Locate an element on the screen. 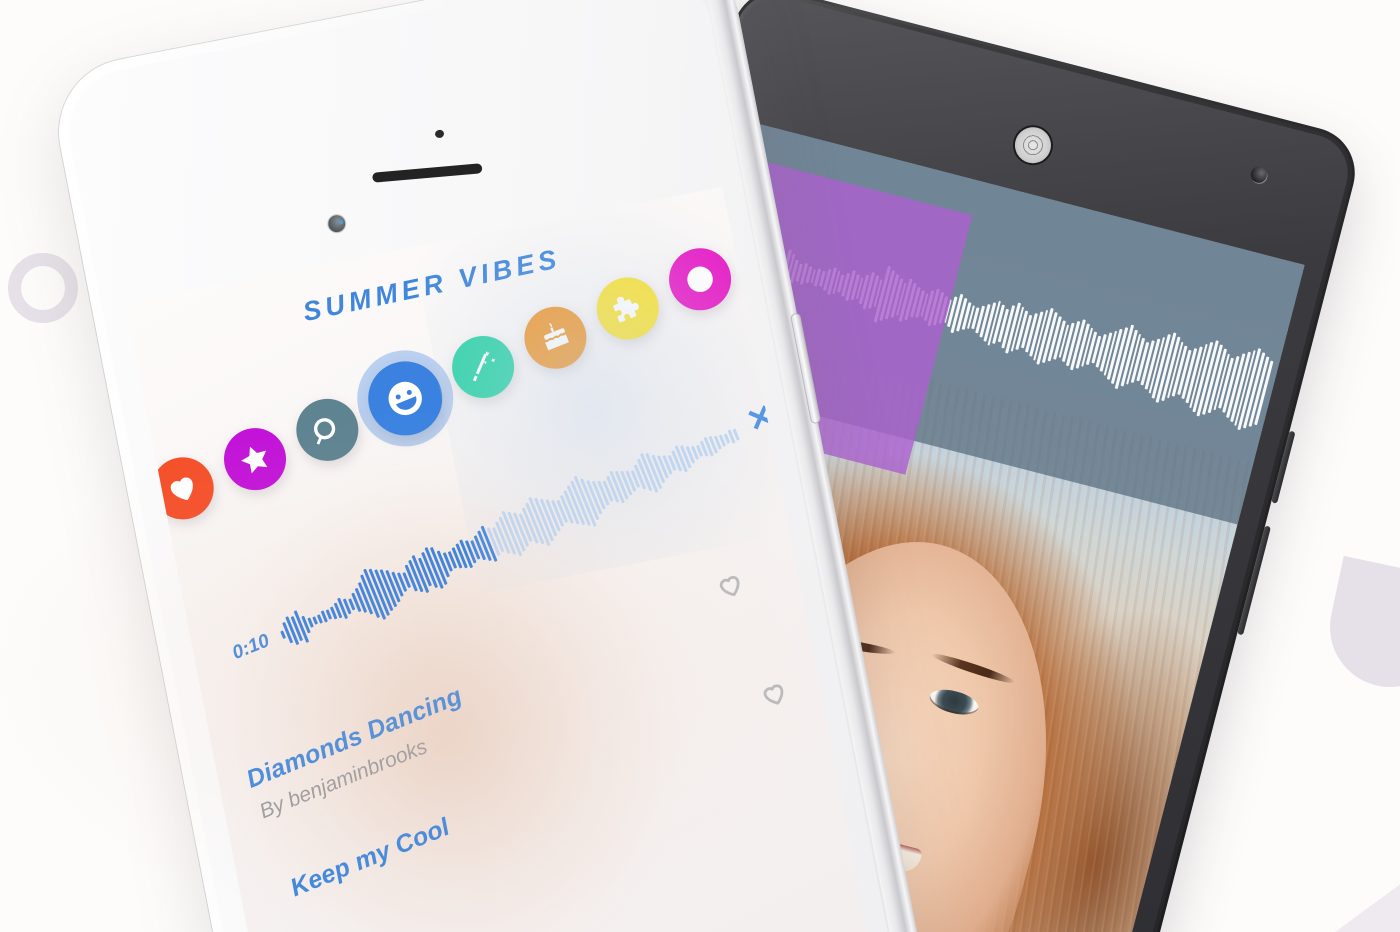 This screenshot has width=1400, height=932. corner-decoration is located at coordinates (1345, 893).